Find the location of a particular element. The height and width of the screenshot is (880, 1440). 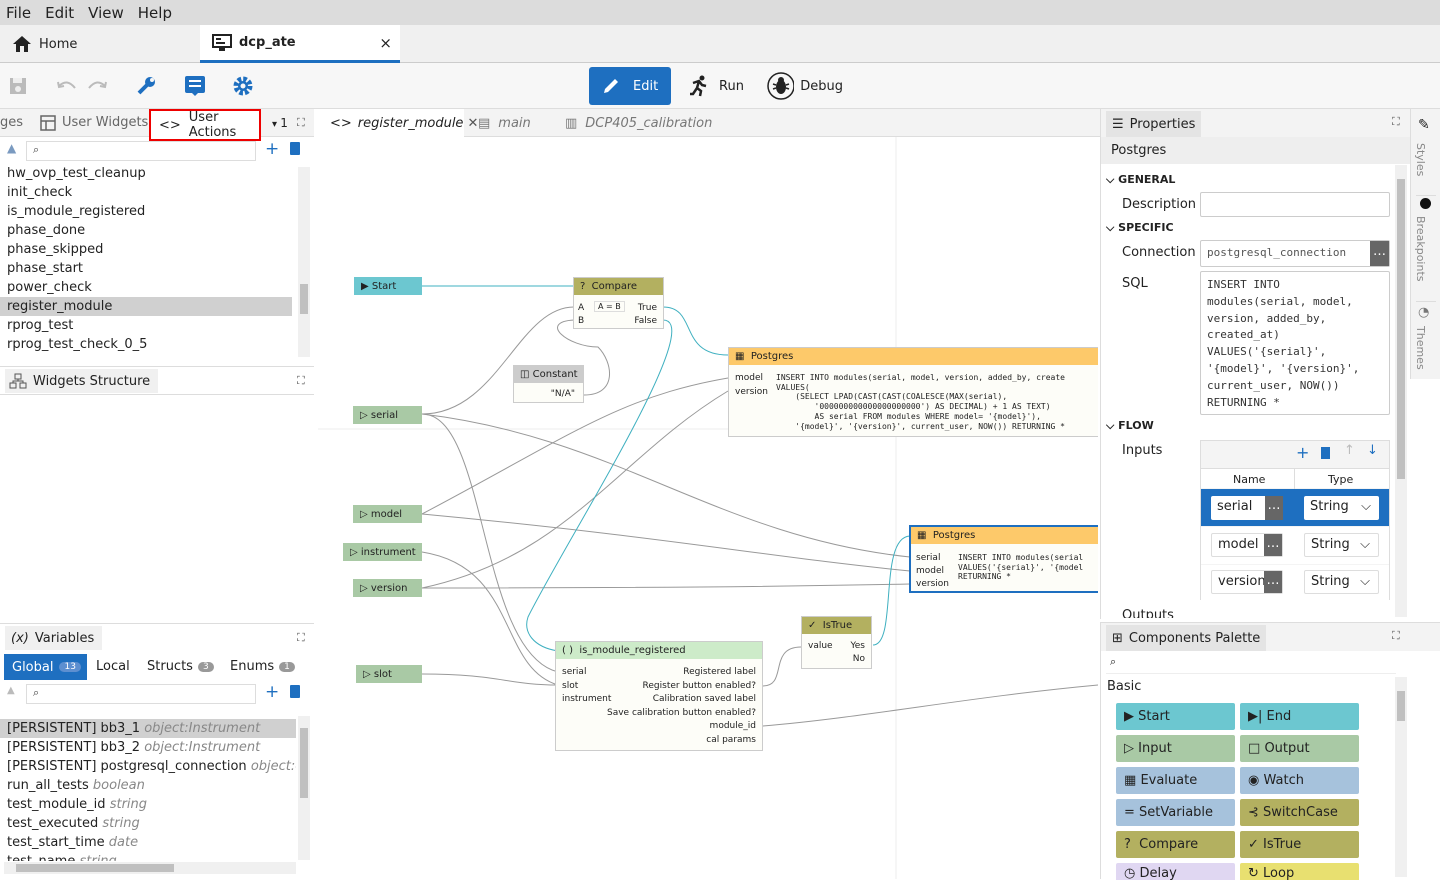

widget-icon is located at coordinates (195, 86).